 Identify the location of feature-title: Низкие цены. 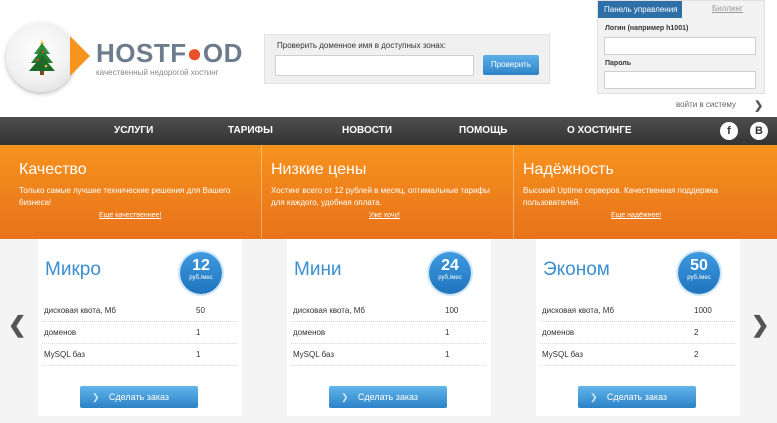
(319, 169).